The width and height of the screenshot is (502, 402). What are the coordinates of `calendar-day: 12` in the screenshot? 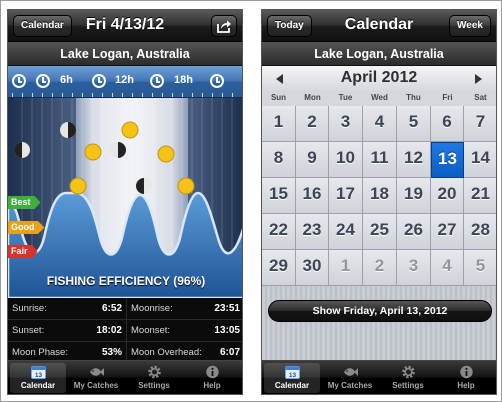 It's located at (414, 163).